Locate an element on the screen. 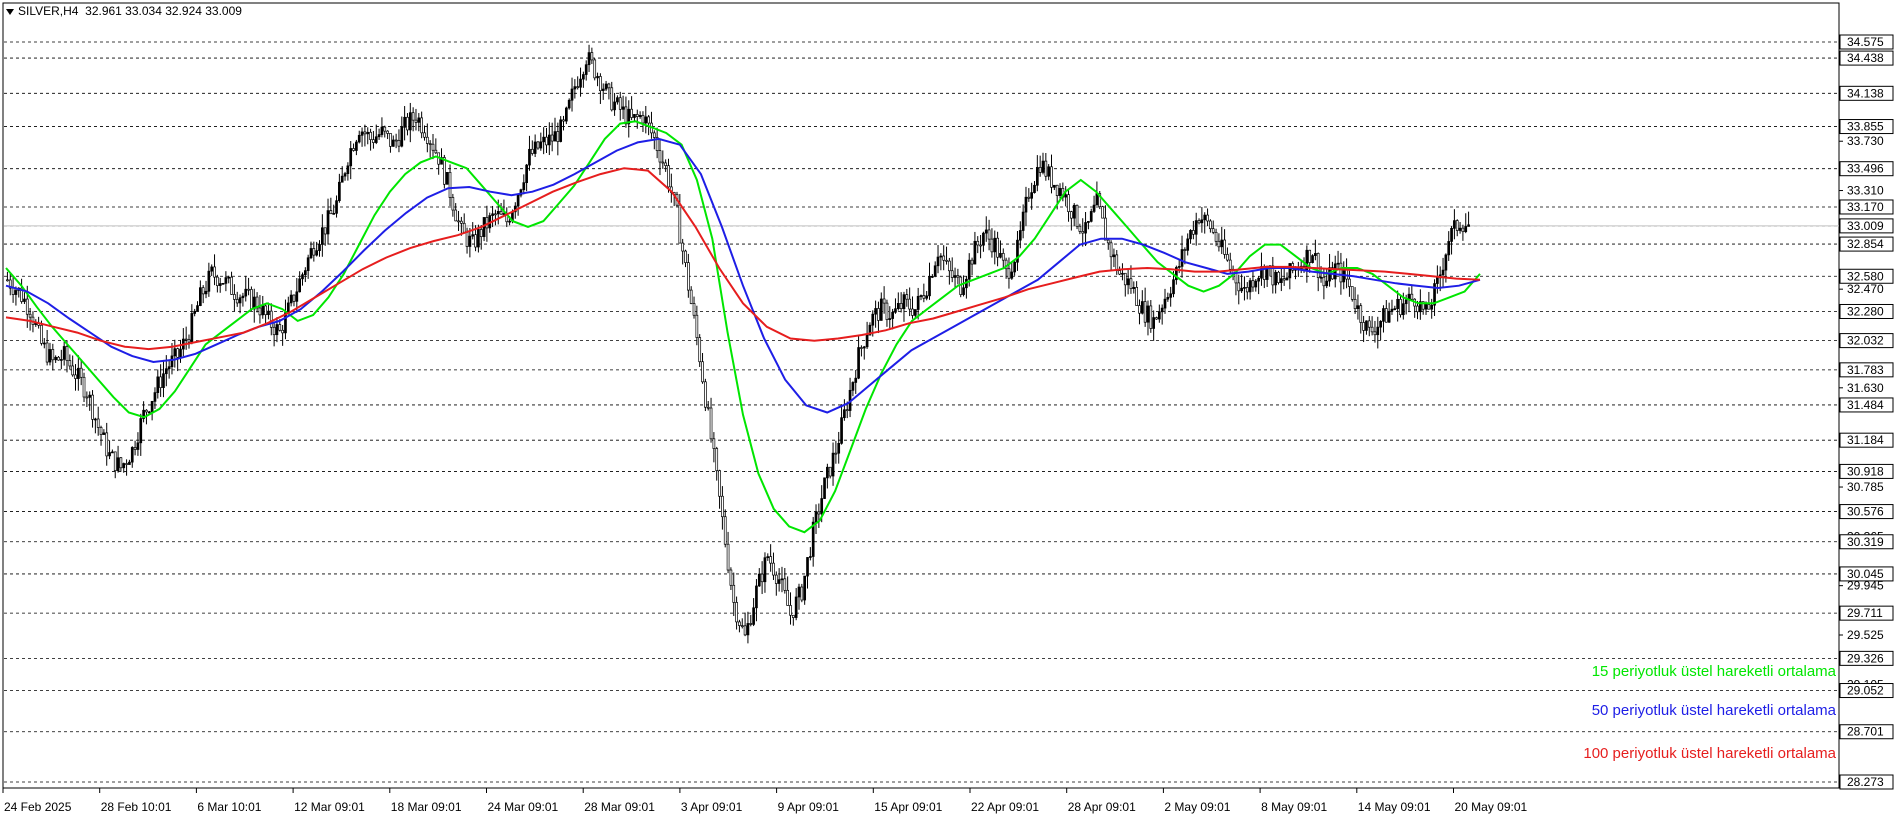 The width and height of the screenshot is (1896, 825). y-tick-label: 32.580 is located at coordinates (1865, 276).